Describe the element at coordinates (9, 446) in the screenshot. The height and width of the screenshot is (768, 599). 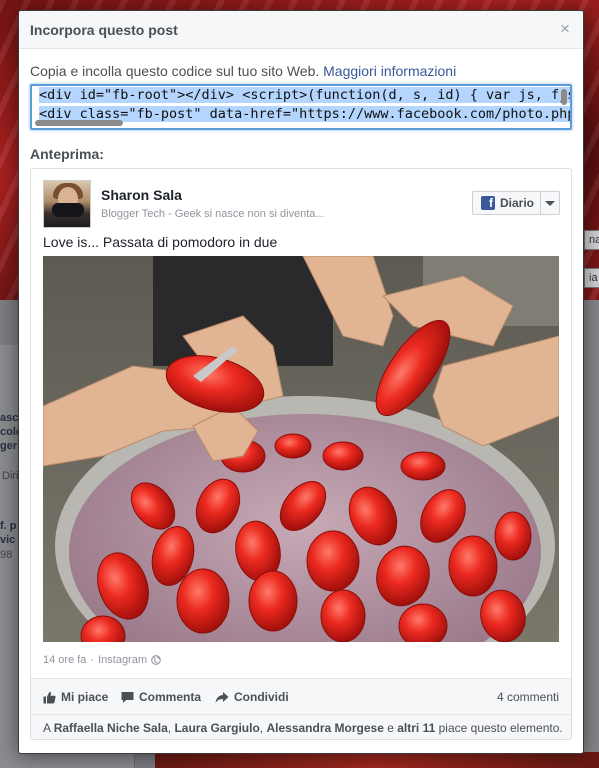
I see `background-text: ger` at that location.